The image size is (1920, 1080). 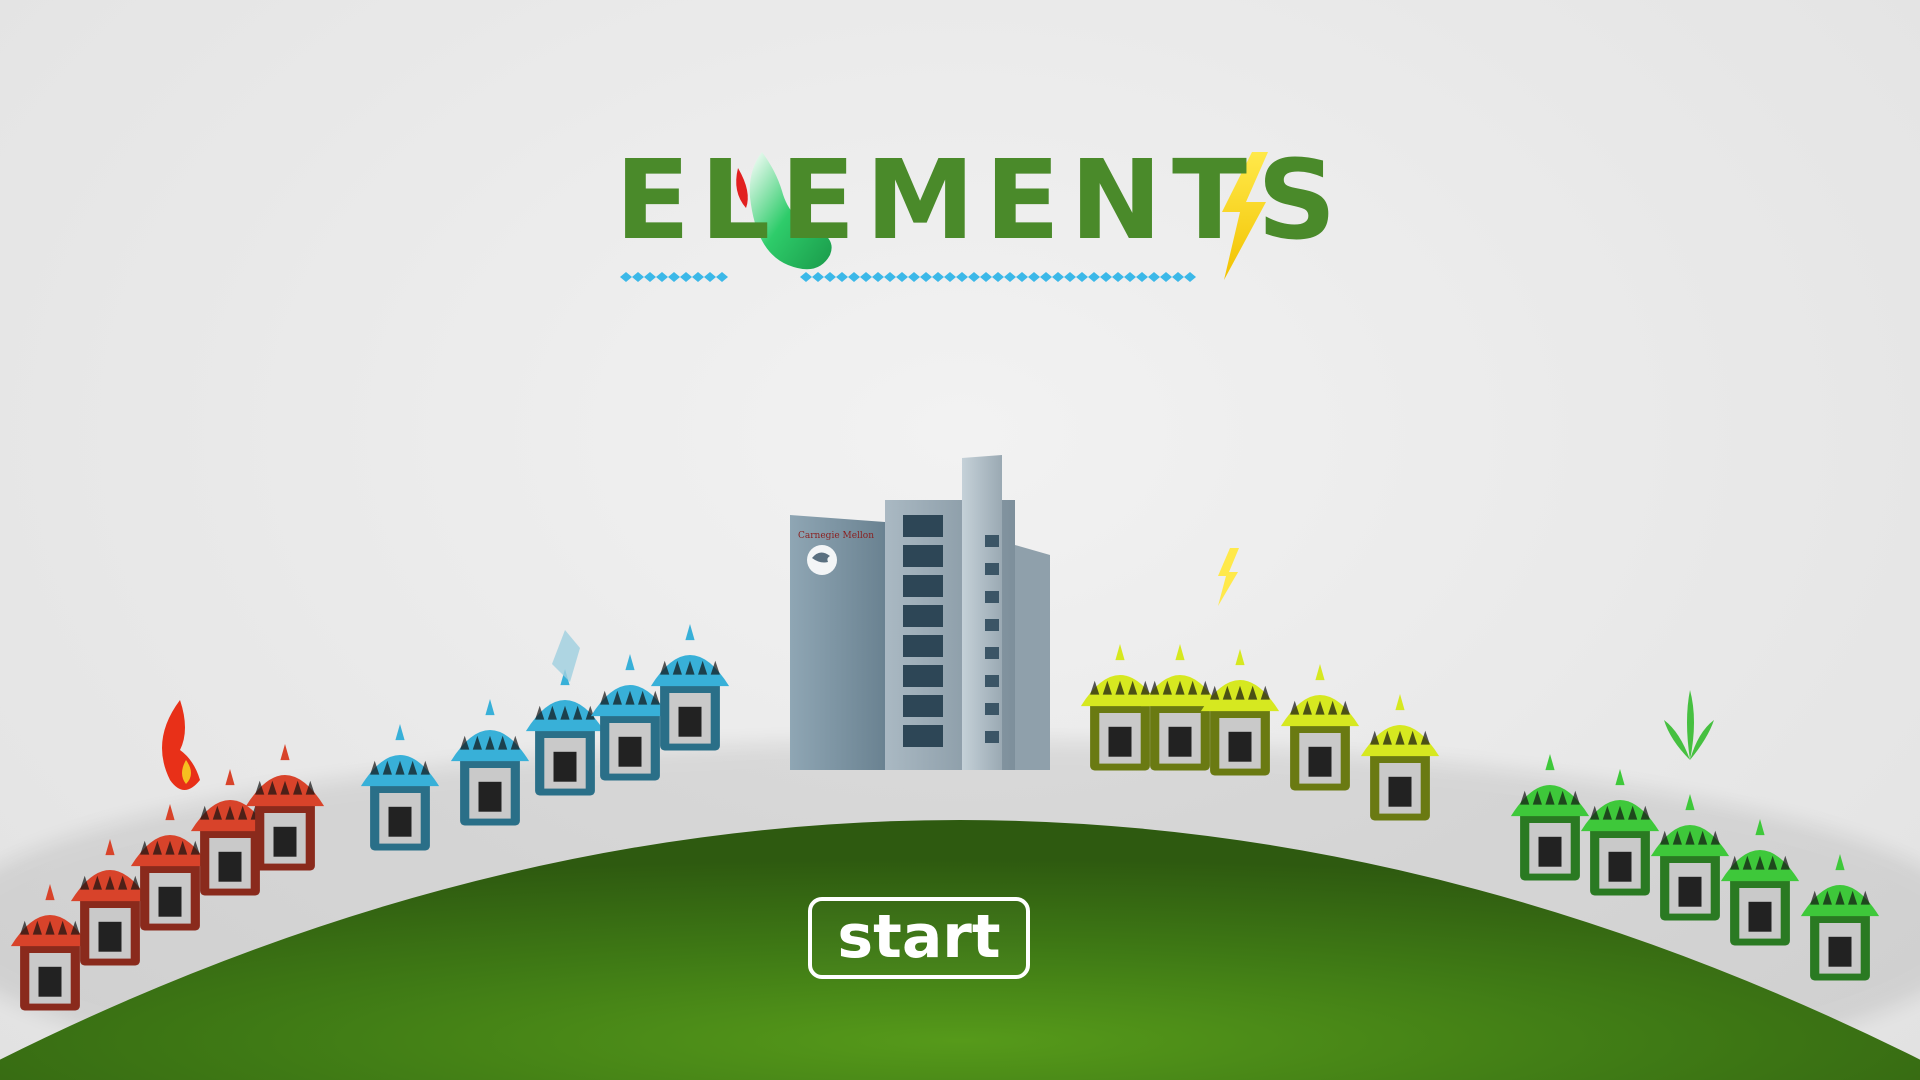 I want to click on building-left-wing, so click(x=837, y=642).